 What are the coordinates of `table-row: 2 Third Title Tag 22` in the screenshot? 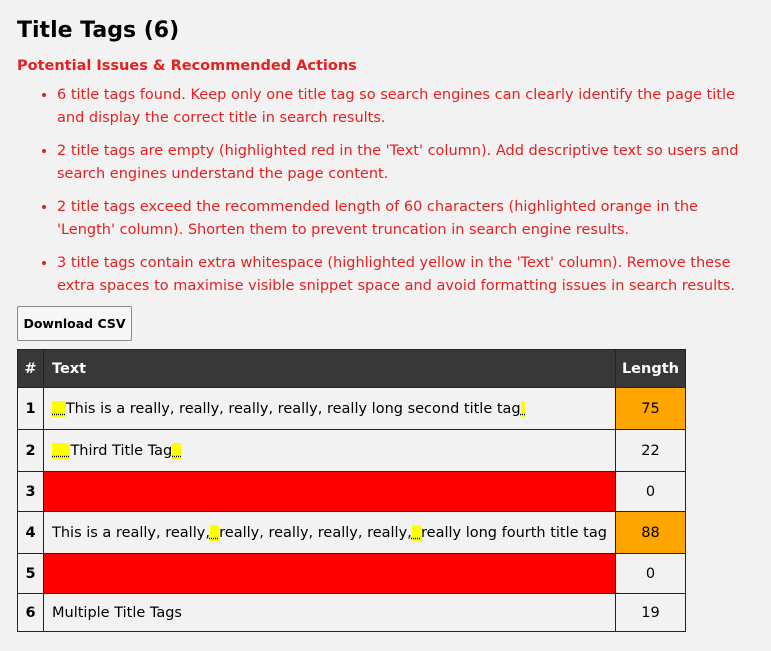 It's located at (351, 450).